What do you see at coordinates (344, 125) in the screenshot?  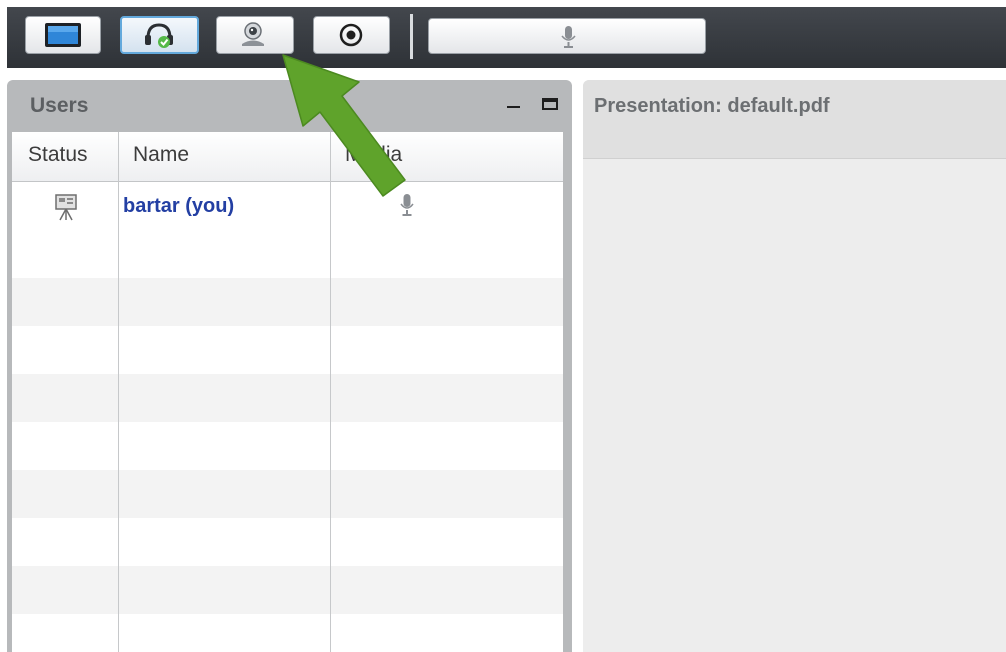 I see `annotation-arrow` at bounding box center [344, 125].